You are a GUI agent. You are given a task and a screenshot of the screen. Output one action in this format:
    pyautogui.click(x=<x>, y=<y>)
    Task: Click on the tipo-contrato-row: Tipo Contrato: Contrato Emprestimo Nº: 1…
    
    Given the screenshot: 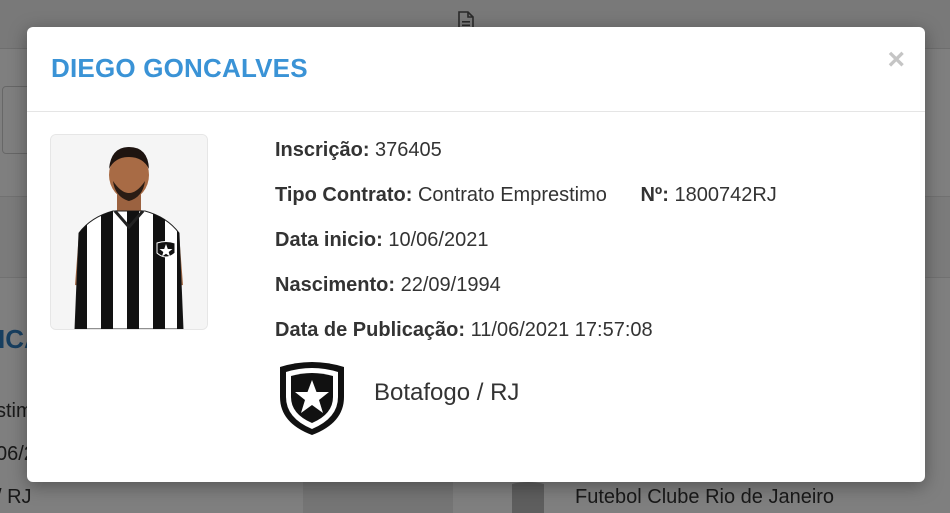 What is the action you would take?
    pyautogui.click(x=526, y=206)
    